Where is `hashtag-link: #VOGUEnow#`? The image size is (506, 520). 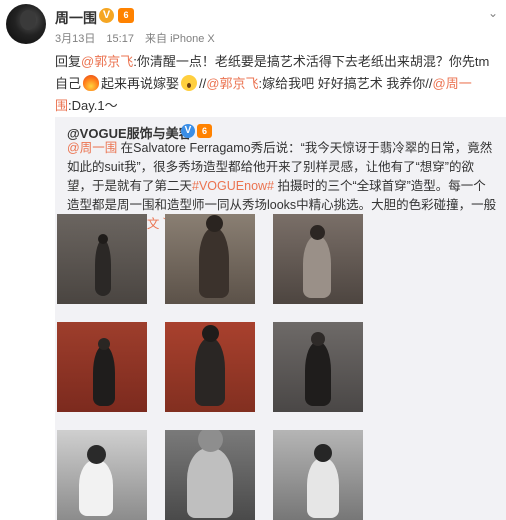 hashtag-link: #VOGUEnow# is located at coordinates (233, 186).